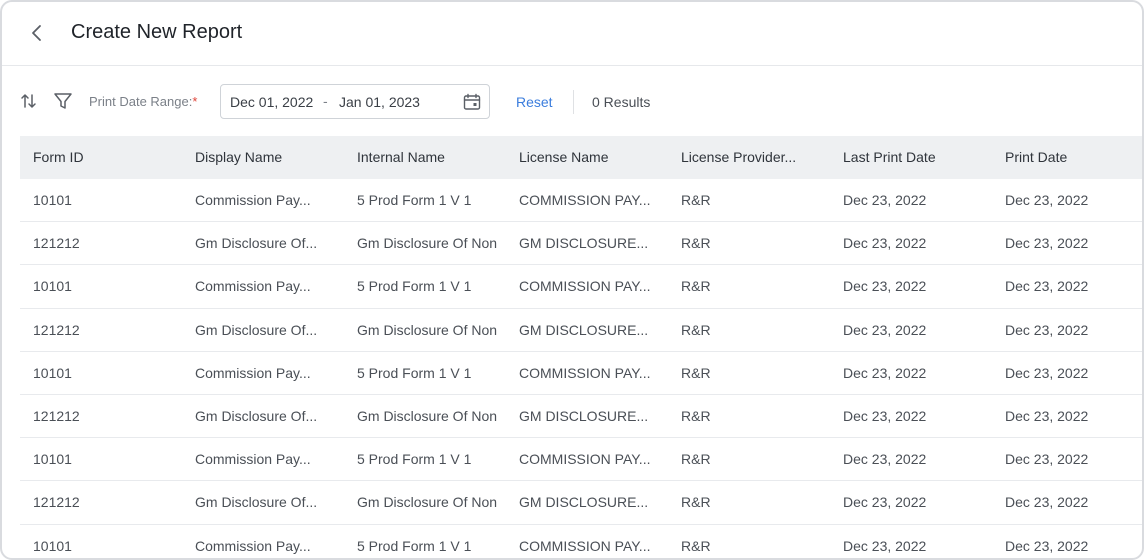 The width and height of the screenshot is (1144, 560). I want to click on column-header-license-name: License Name, so click(594, 157).